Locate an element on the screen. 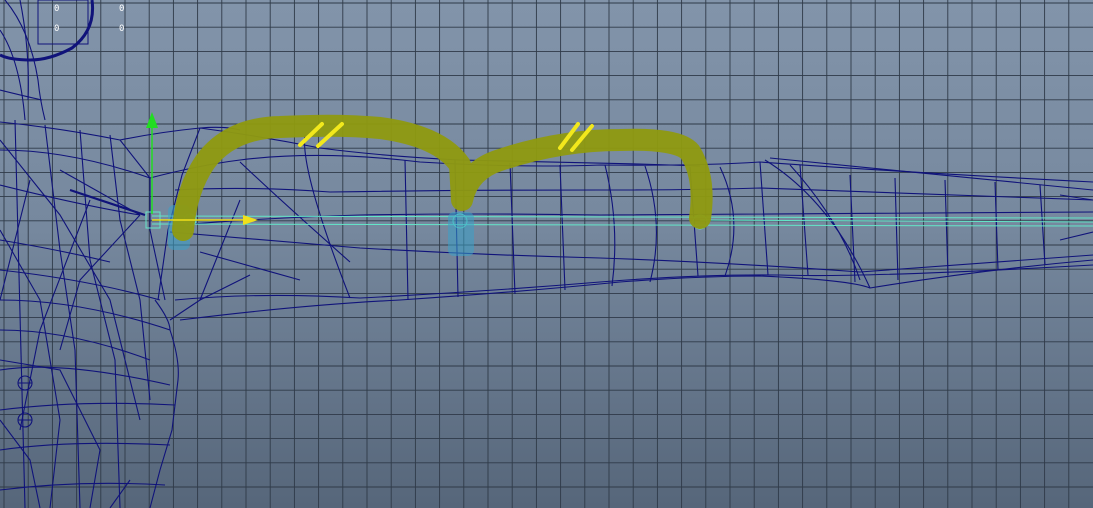  y-axis-arrowhead is located at coordinates (152, 120).